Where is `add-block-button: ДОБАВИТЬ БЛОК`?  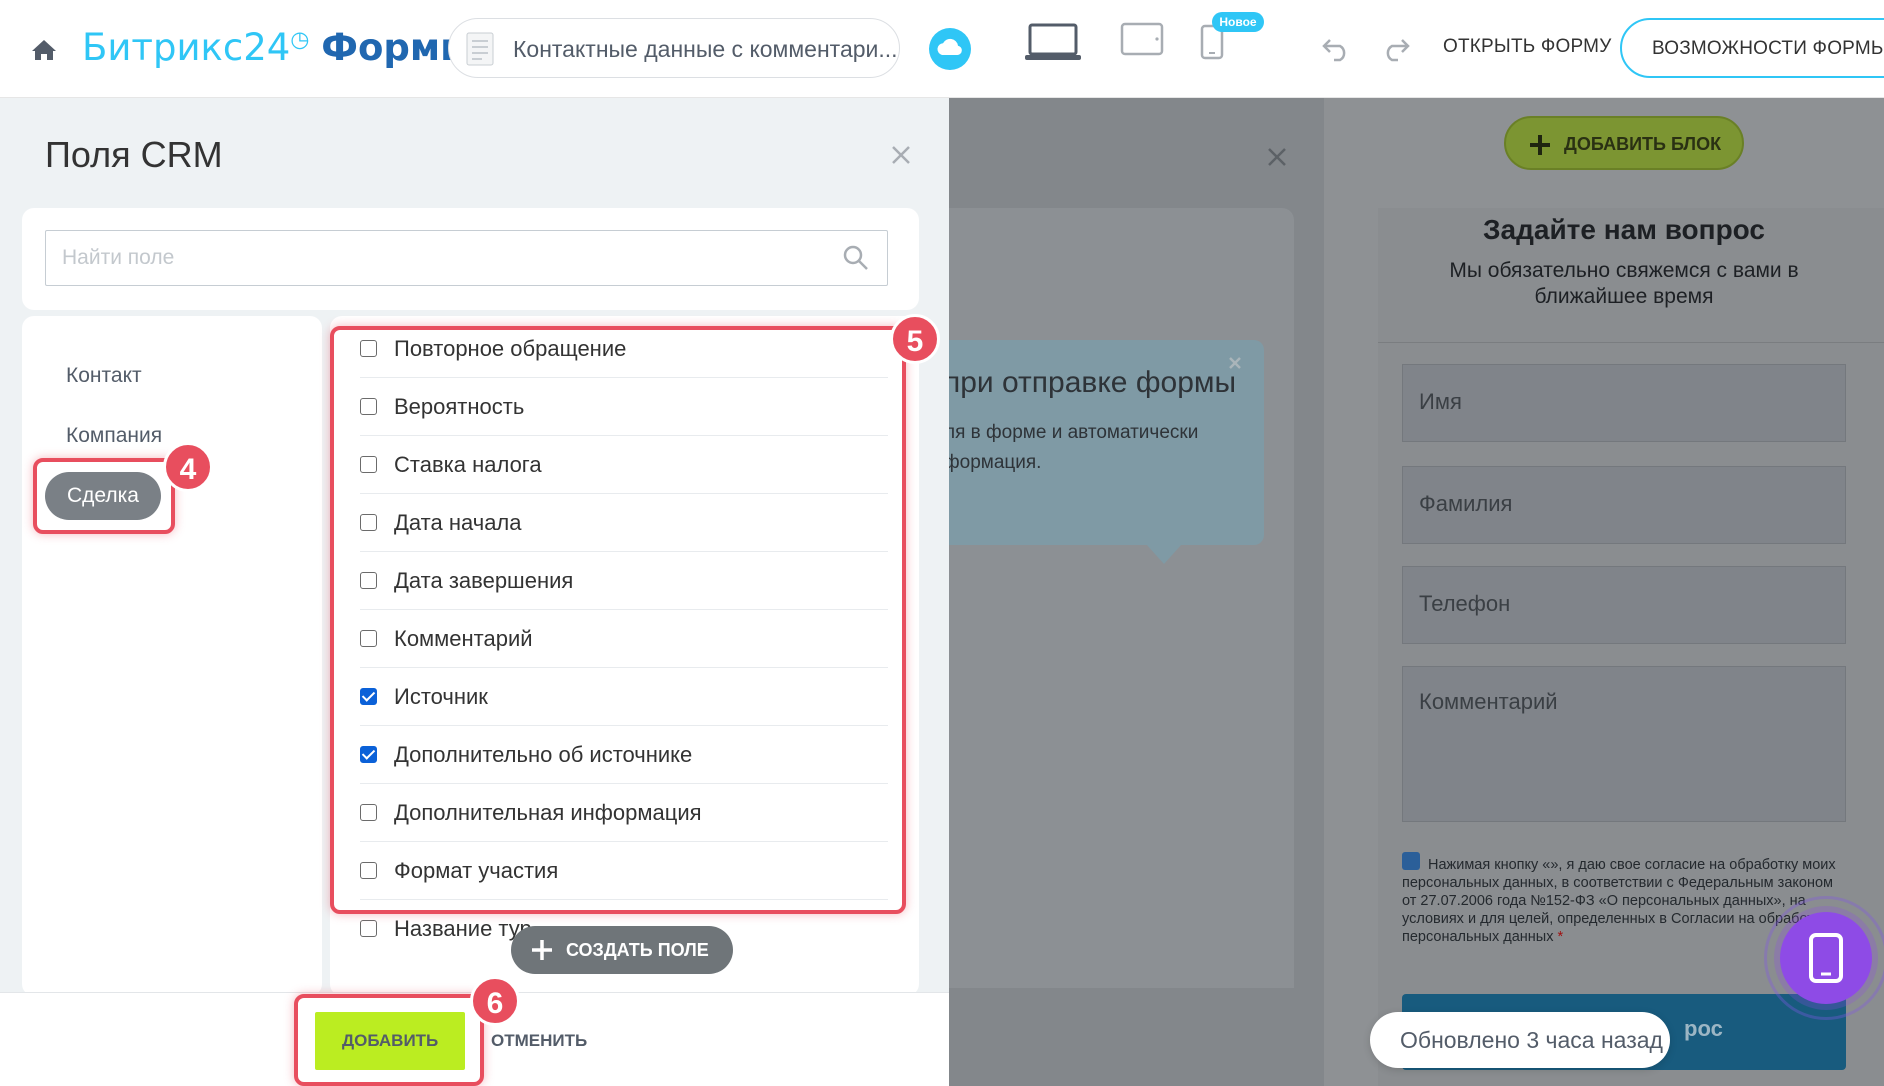
add-block-button: ДОБАВИТЬ БЛОК is located at coordinates (1624, 143).